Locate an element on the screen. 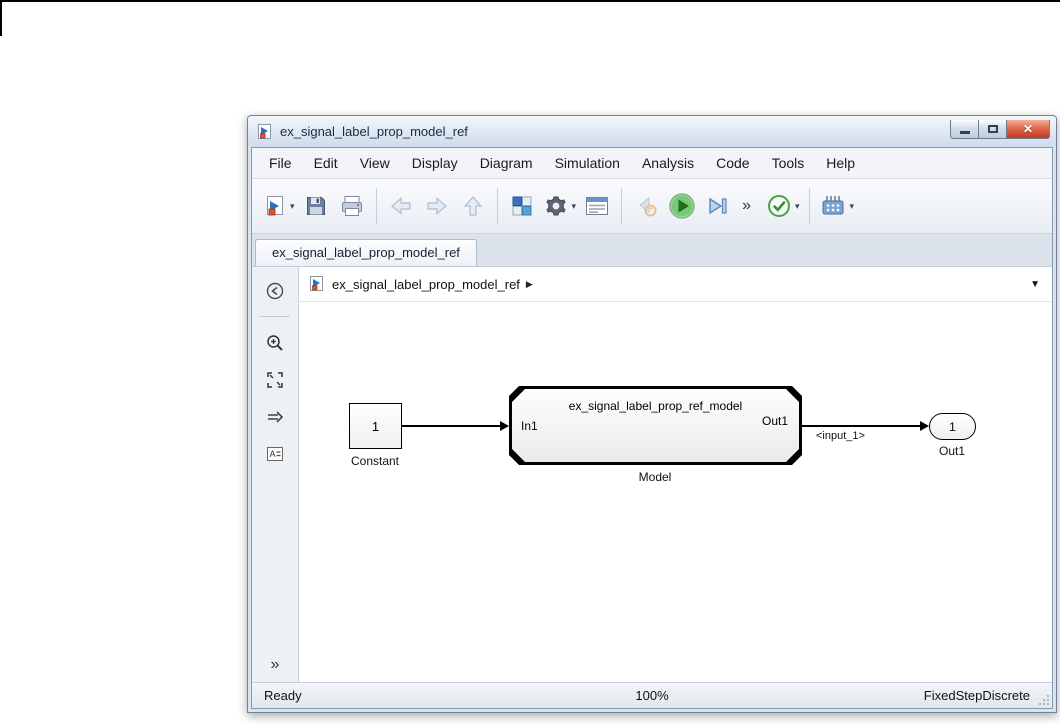  zoom-level: 100% is located at coordinates (652, 695).